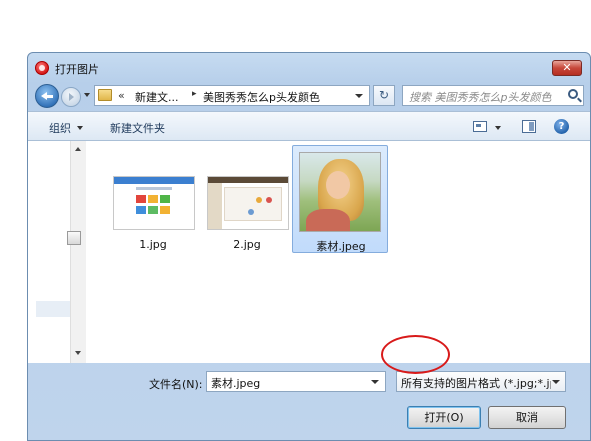 The image size is (591, 441). Describe the element at coordinates (194, 94) in the screenshot. I see `breadcrumb-arrow-icon: ▸` at that location.